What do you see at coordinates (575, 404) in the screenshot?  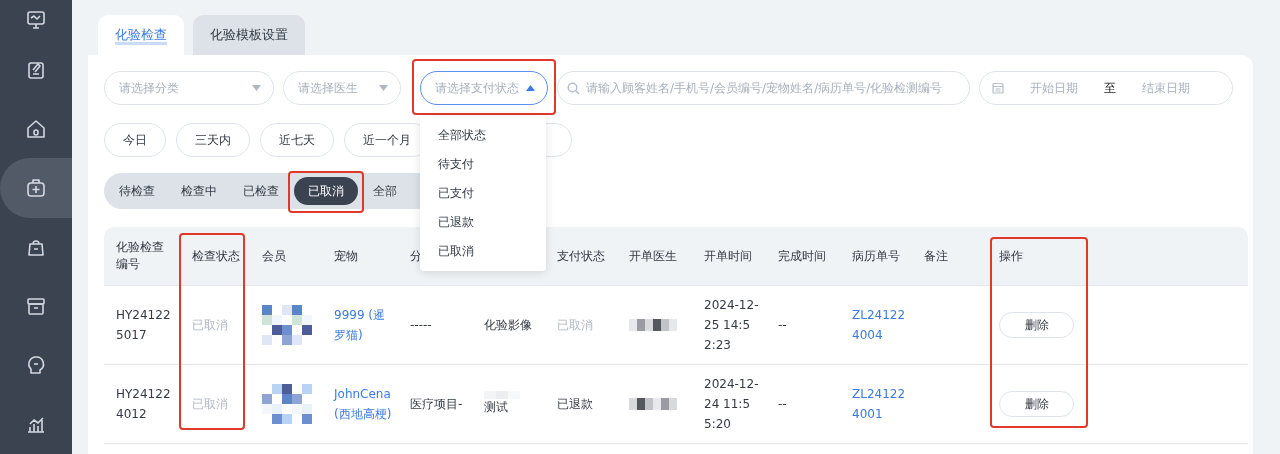 I see `payment-status: 已退款` at bounding box center [575, 404].